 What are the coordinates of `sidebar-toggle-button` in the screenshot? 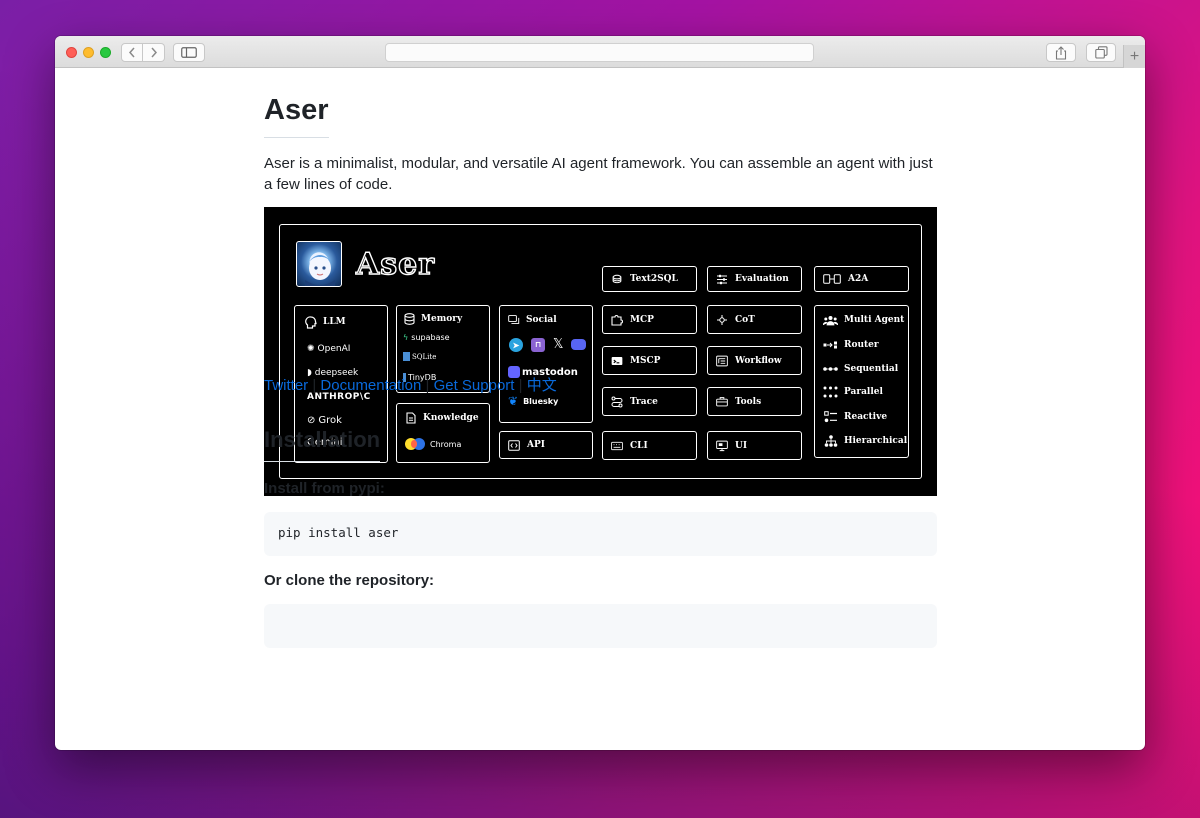 It's located at (189, 52).